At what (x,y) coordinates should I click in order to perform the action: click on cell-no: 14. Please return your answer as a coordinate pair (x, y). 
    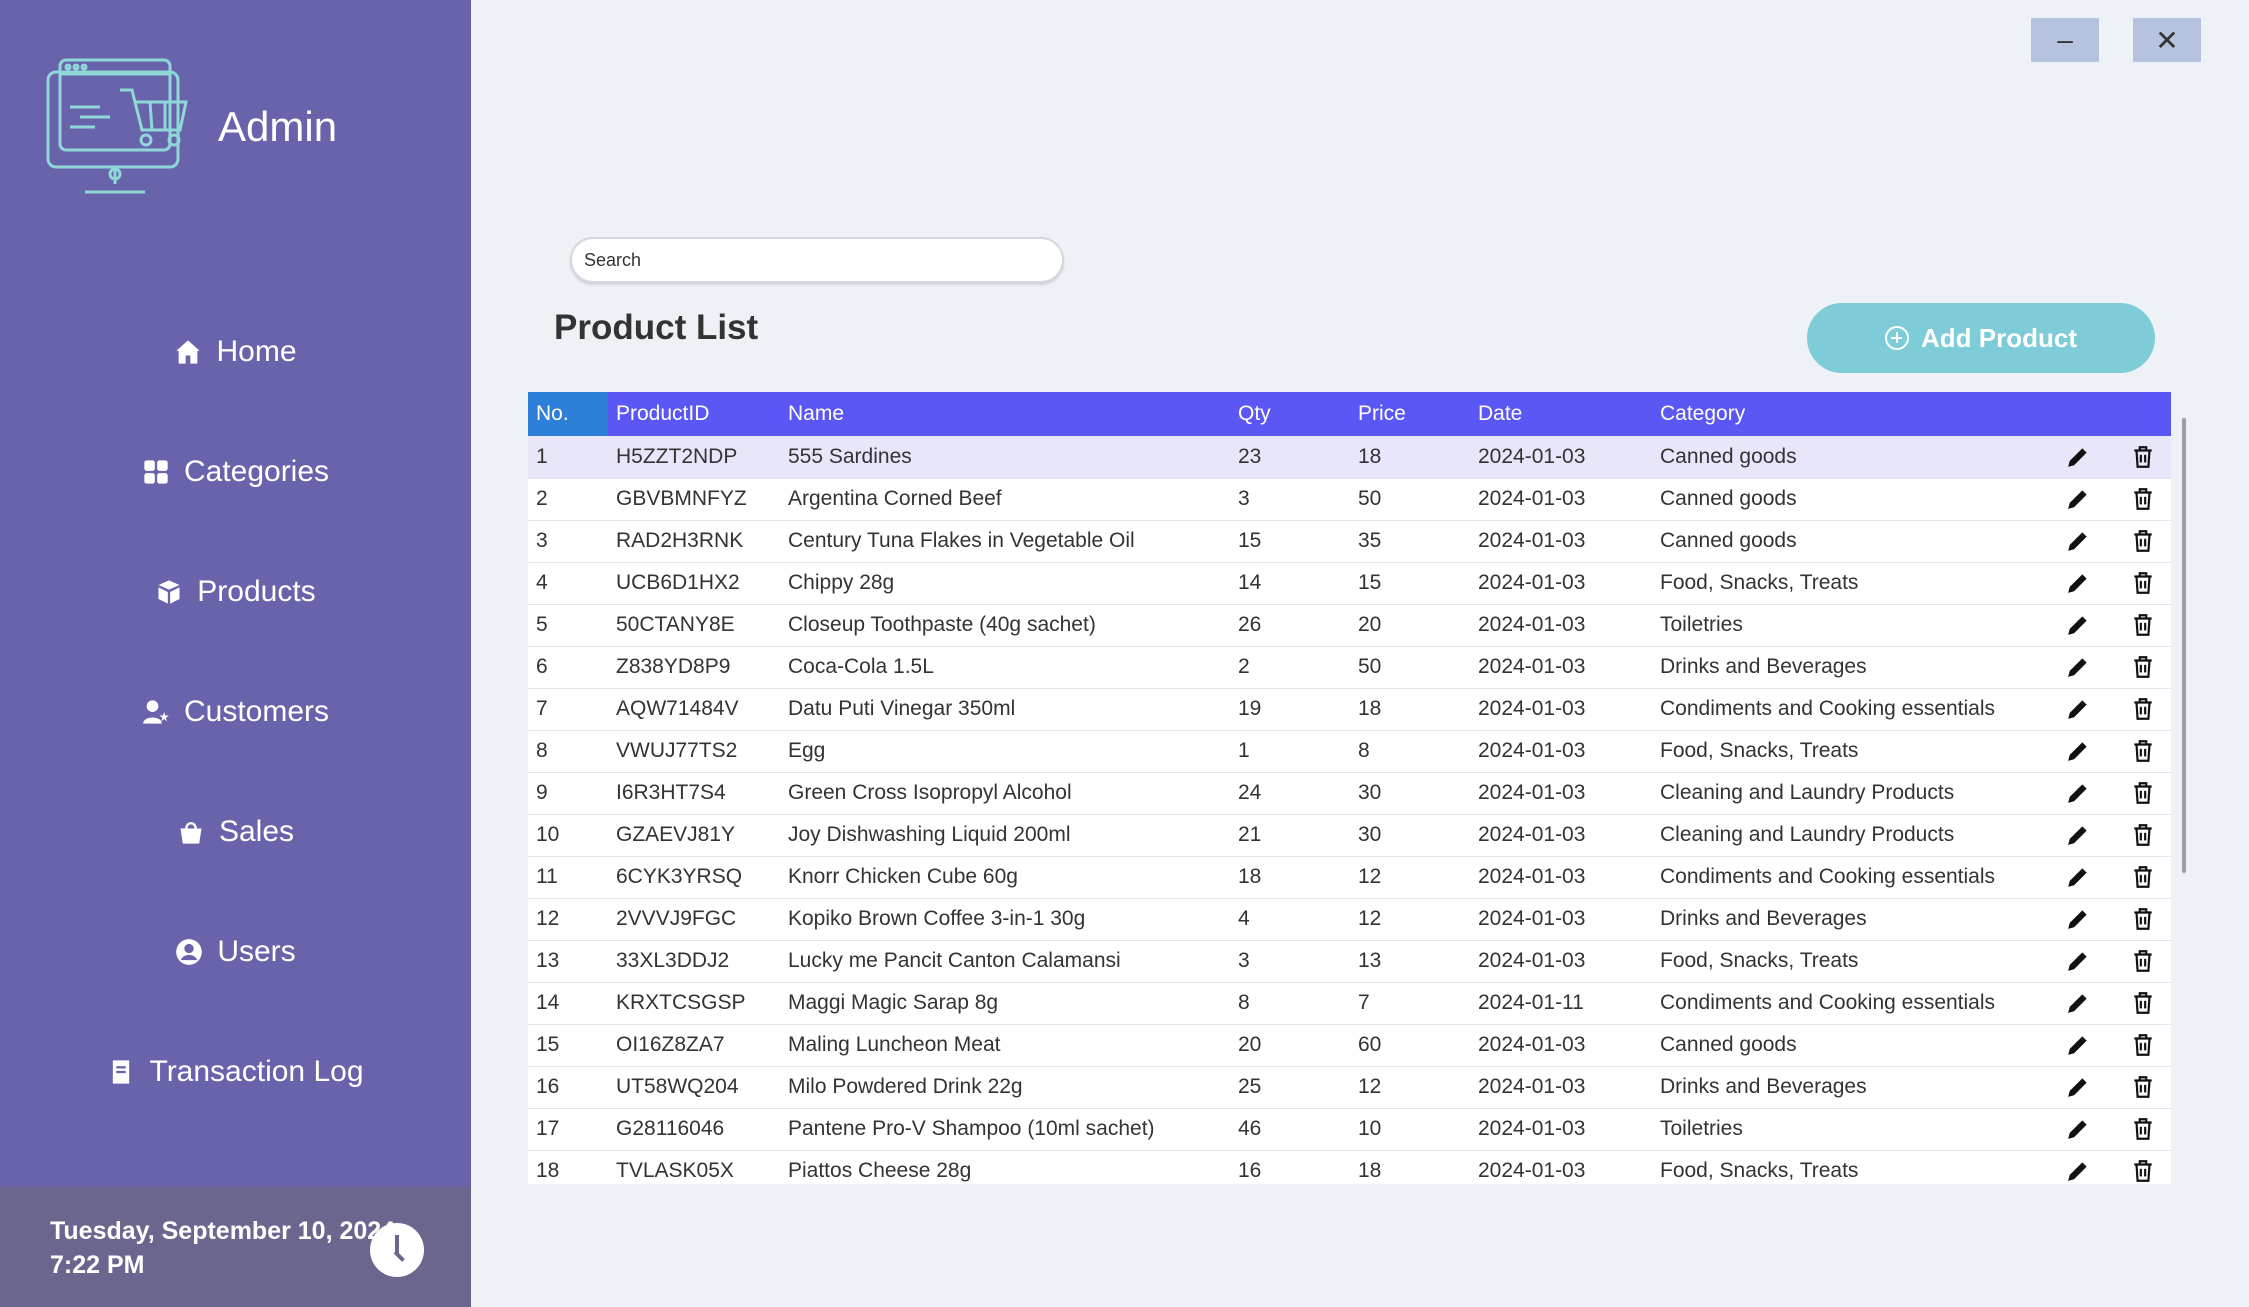
    Looking at the image, I should click on (548, 1002).